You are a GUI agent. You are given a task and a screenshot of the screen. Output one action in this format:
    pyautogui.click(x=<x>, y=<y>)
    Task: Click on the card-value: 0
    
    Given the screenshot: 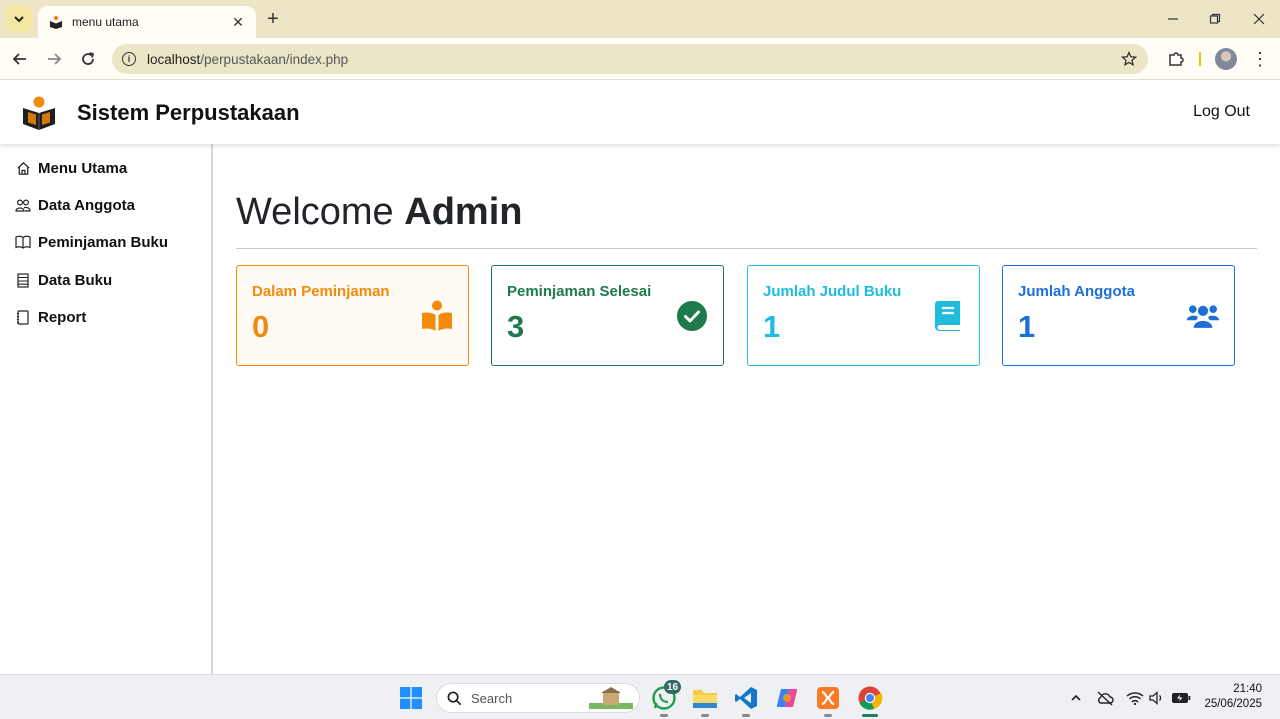 What is the action you would take?
    pyautogui.click(x=261, y=326)
    